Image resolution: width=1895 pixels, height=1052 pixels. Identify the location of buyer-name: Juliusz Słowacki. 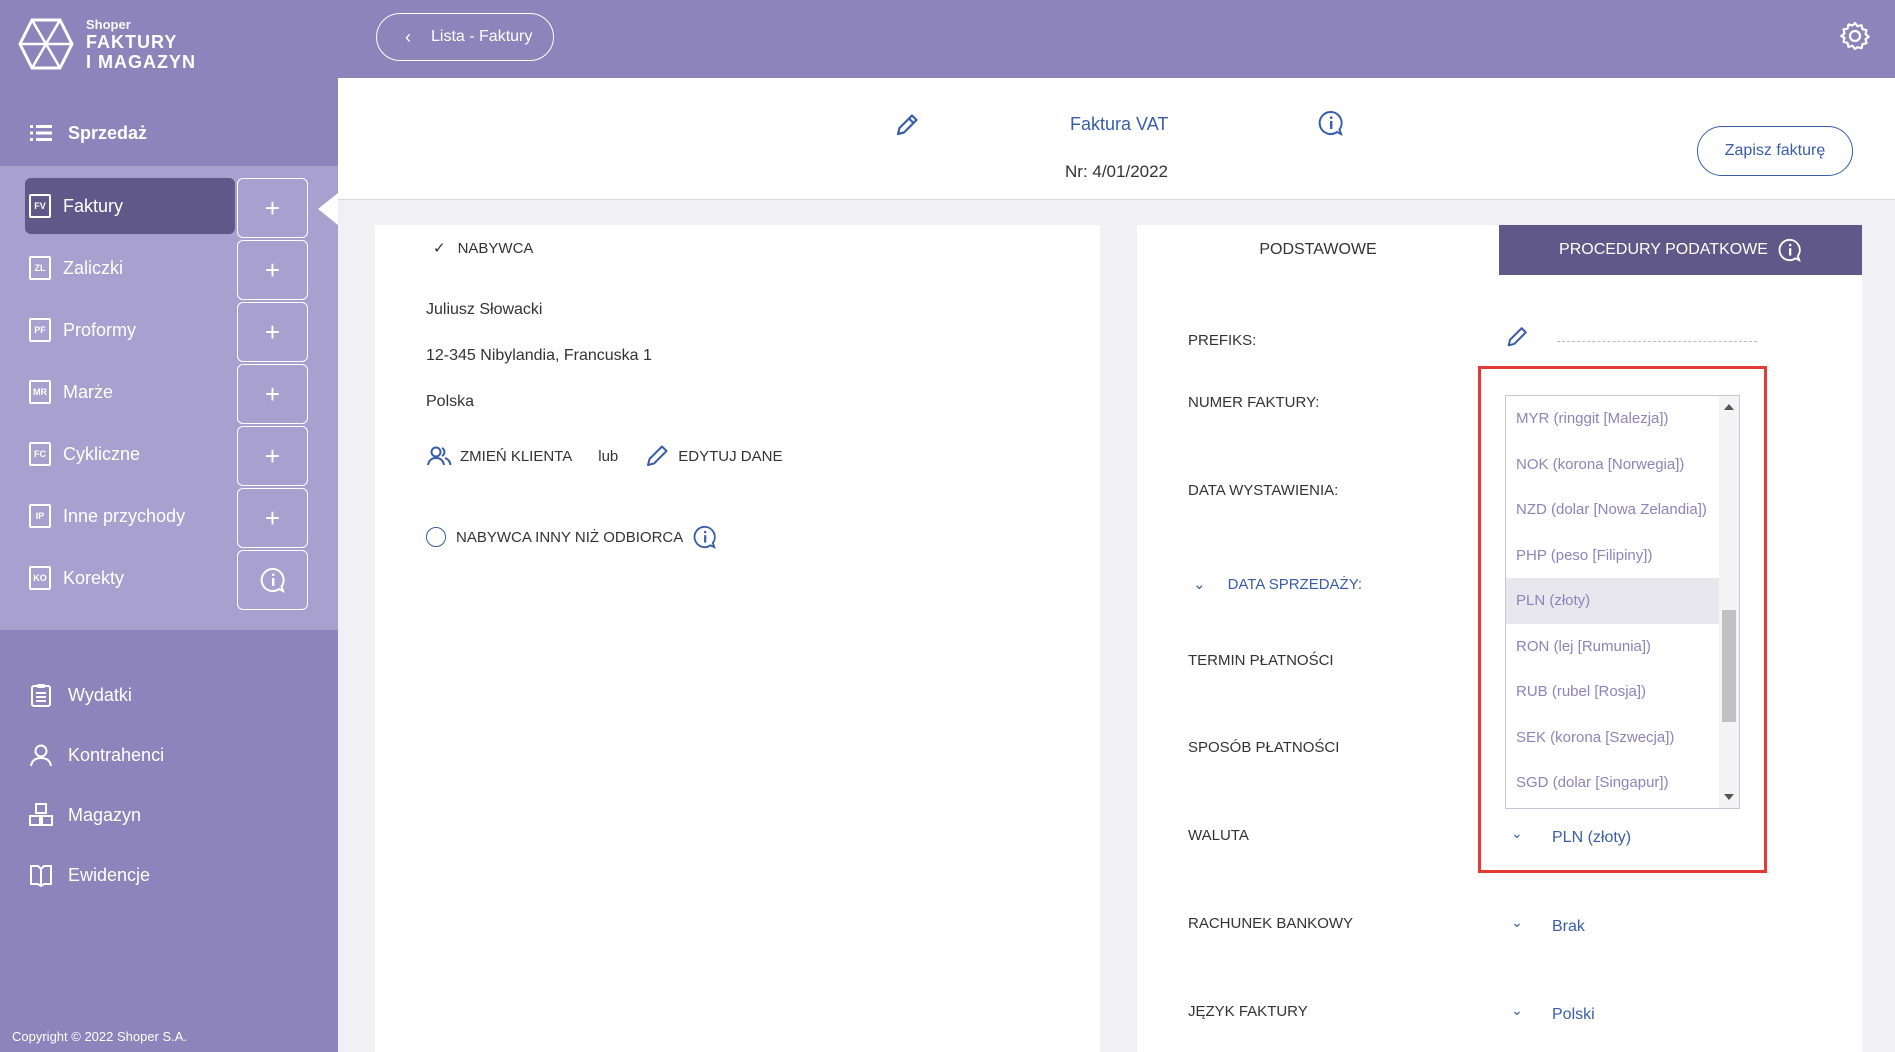
(484, 309).